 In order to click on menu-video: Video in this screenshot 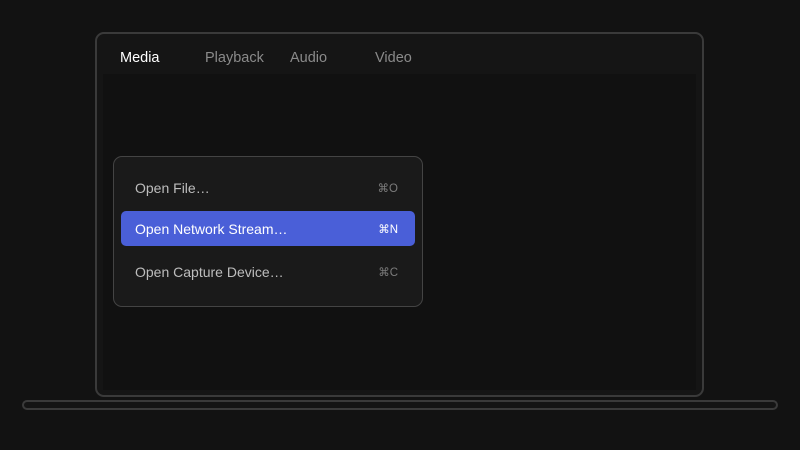, I will do `click(393, 58)`.